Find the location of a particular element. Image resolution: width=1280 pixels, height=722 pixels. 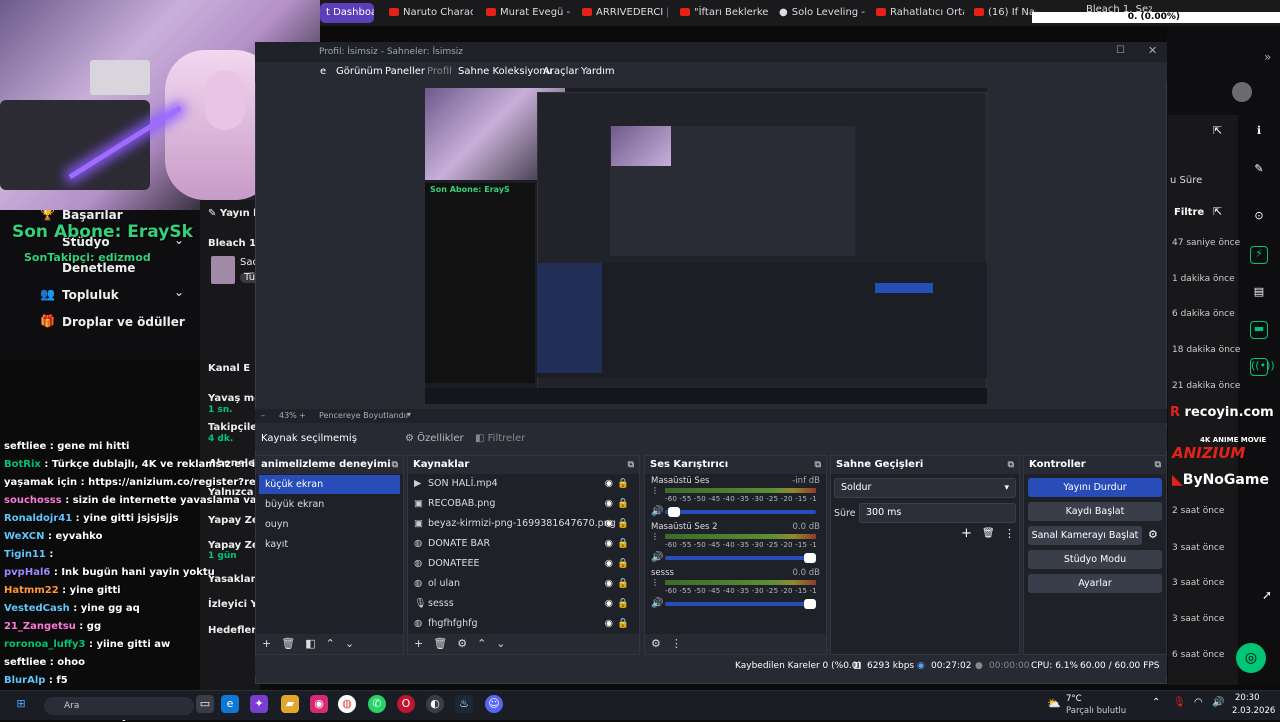

target-icon: ⊙ is located at coordinates (1259, 218).